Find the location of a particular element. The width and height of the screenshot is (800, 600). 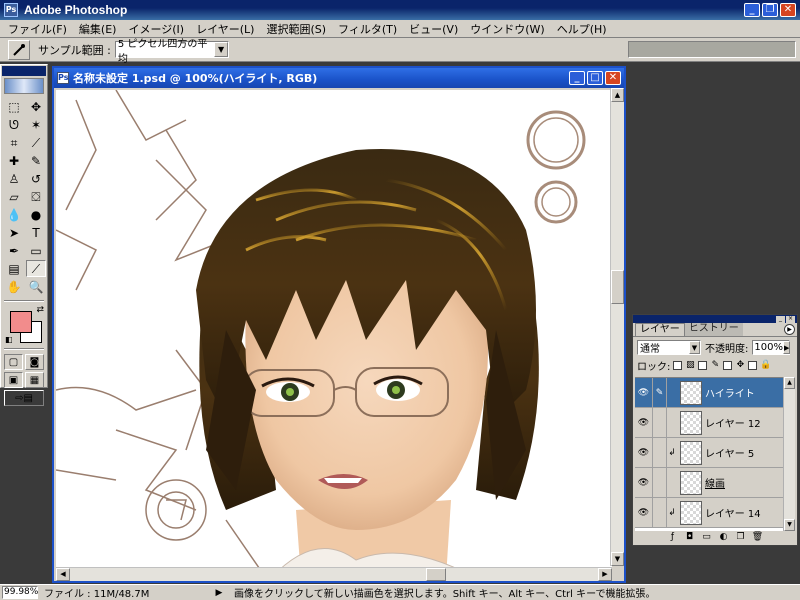

status-menu-icon: ▶ is located at coordinates (219, 593).